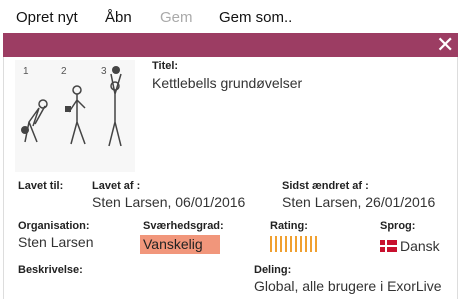 The image size is (458, 299). I want to click on organisation-label: Organisation:, so click(54, 226).